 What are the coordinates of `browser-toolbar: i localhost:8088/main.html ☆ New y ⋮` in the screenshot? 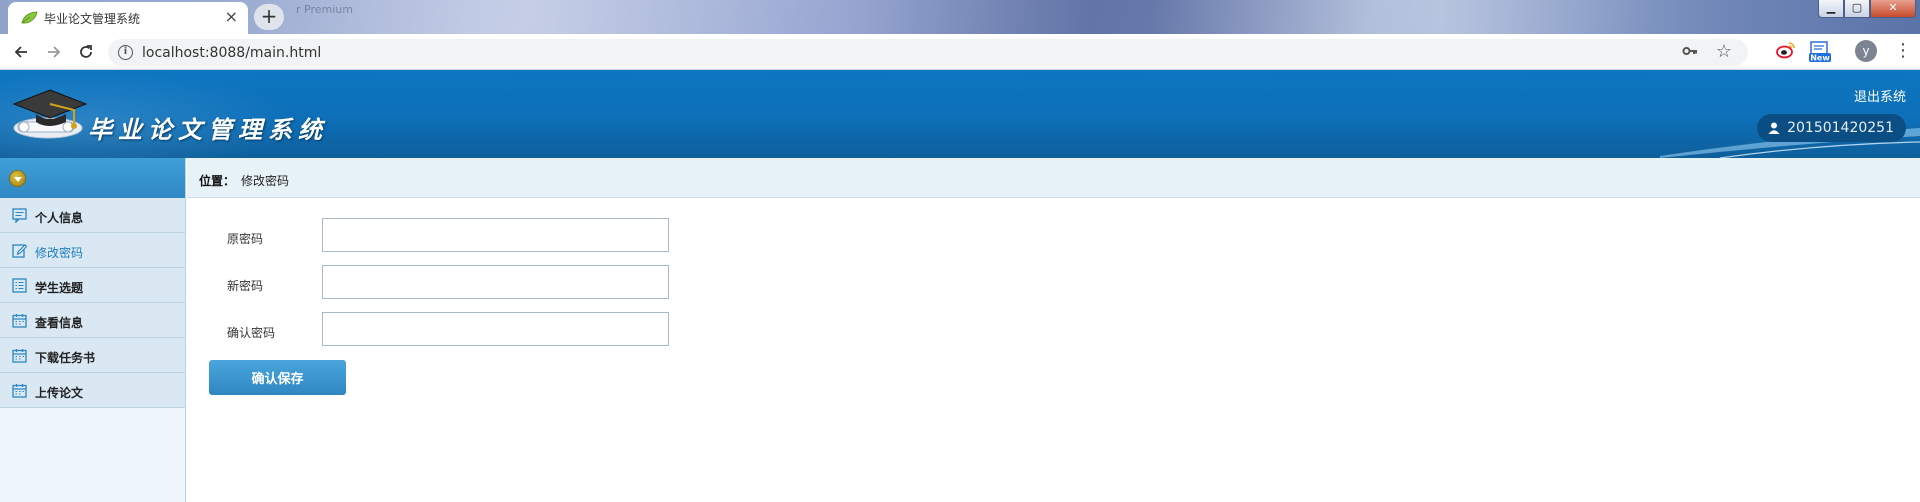 It's located at (960, 52).